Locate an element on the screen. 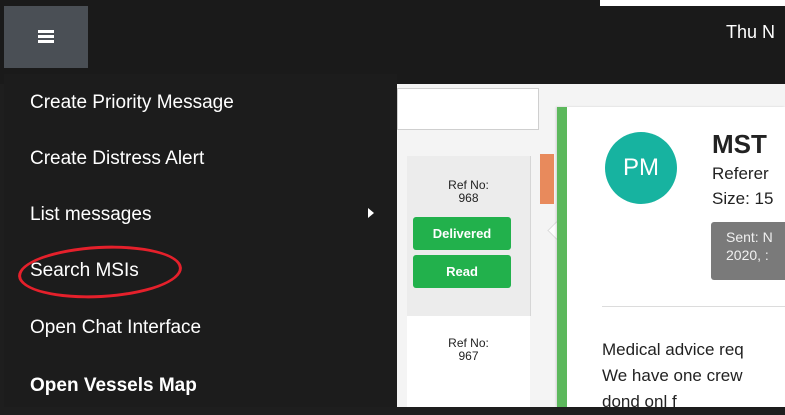 The width and height of the screenshot is (785, 415). menu-item-open-chat-interface: Open Chat Interface is located at coordinates (115, 328).